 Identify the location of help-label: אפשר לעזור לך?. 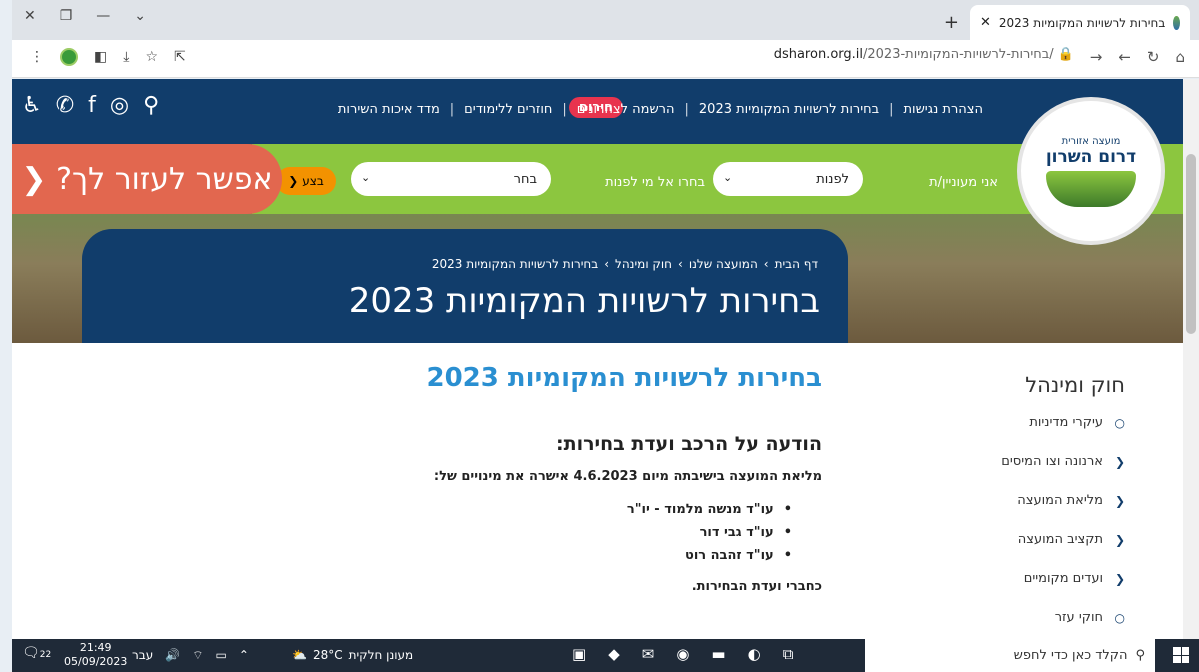
(164, 179).